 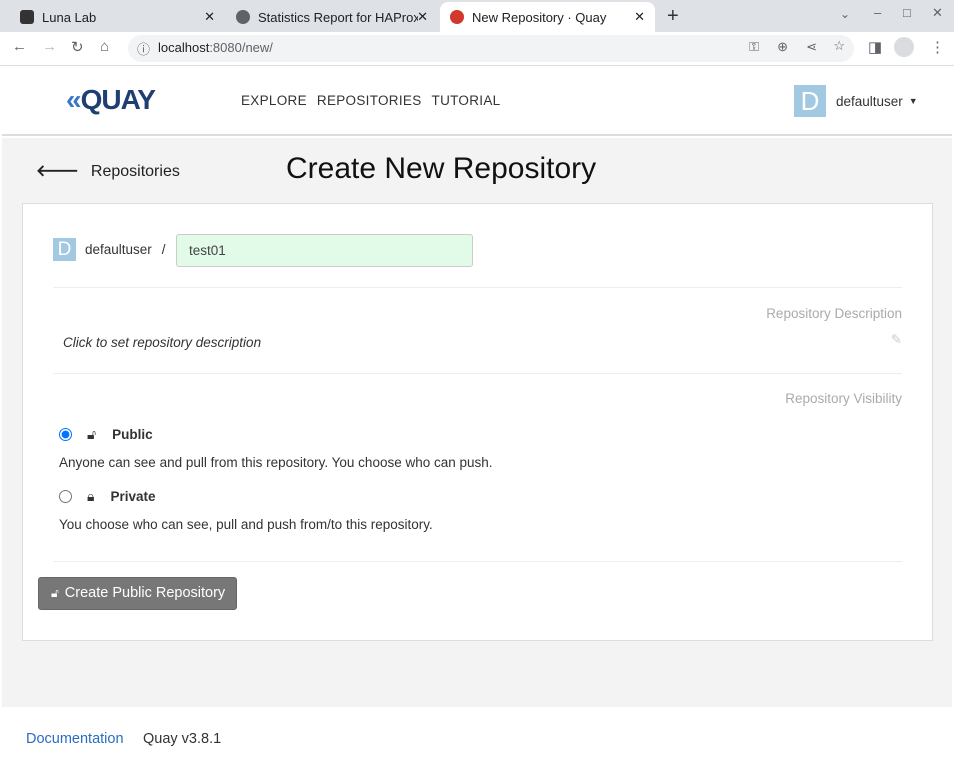 I want to click on address-bar: ⓘ localhost:8080/new/ ⚿ ⊕ ⋖ ☆, so click(x=491, y=48).